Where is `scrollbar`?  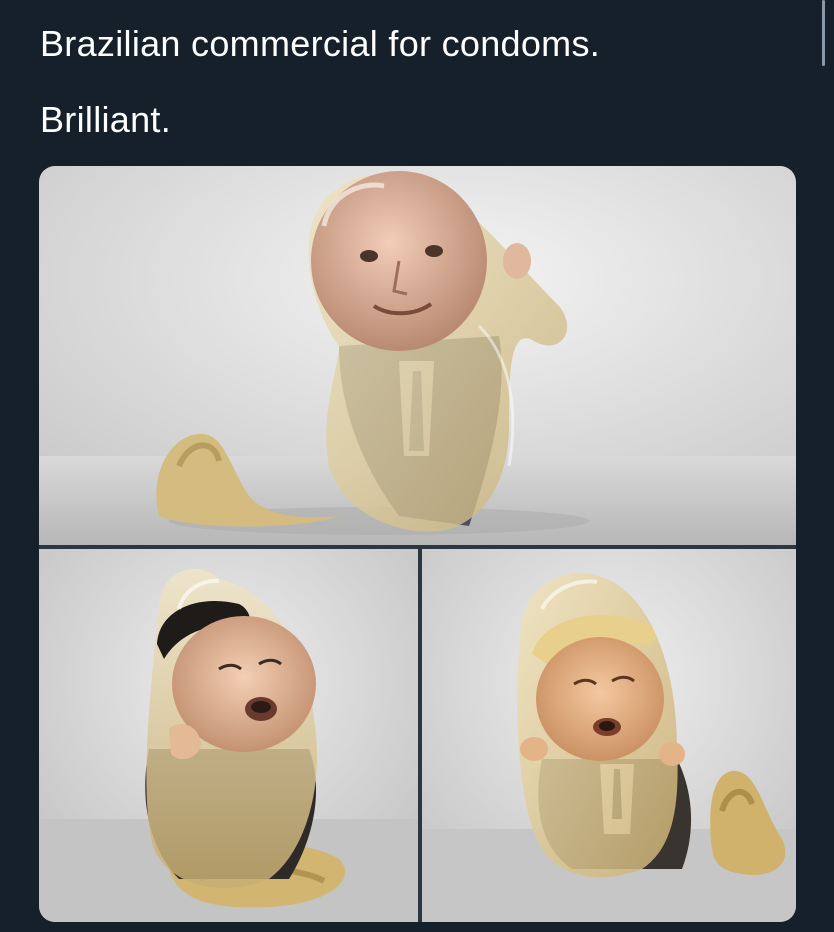 scrollbar is located at coordinates (823, 33).